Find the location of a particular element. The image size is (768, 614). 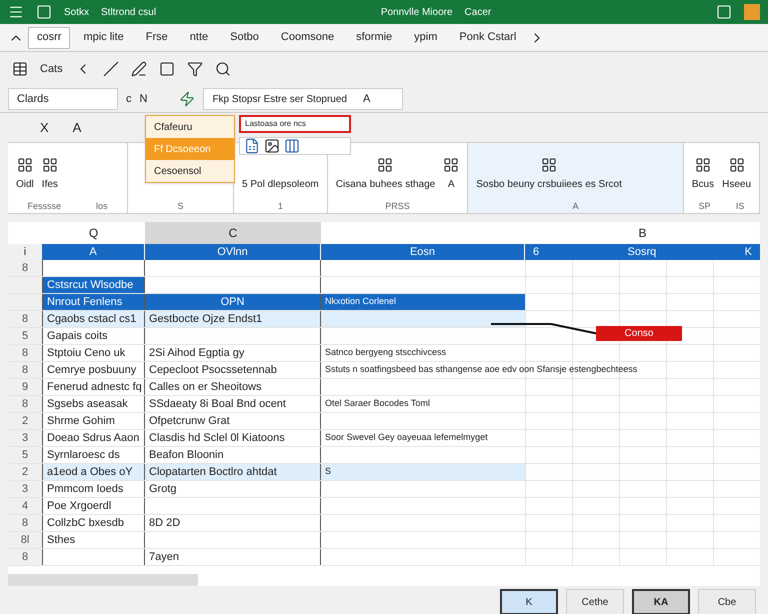

edit-text: A is located at coordinates (77, 127).